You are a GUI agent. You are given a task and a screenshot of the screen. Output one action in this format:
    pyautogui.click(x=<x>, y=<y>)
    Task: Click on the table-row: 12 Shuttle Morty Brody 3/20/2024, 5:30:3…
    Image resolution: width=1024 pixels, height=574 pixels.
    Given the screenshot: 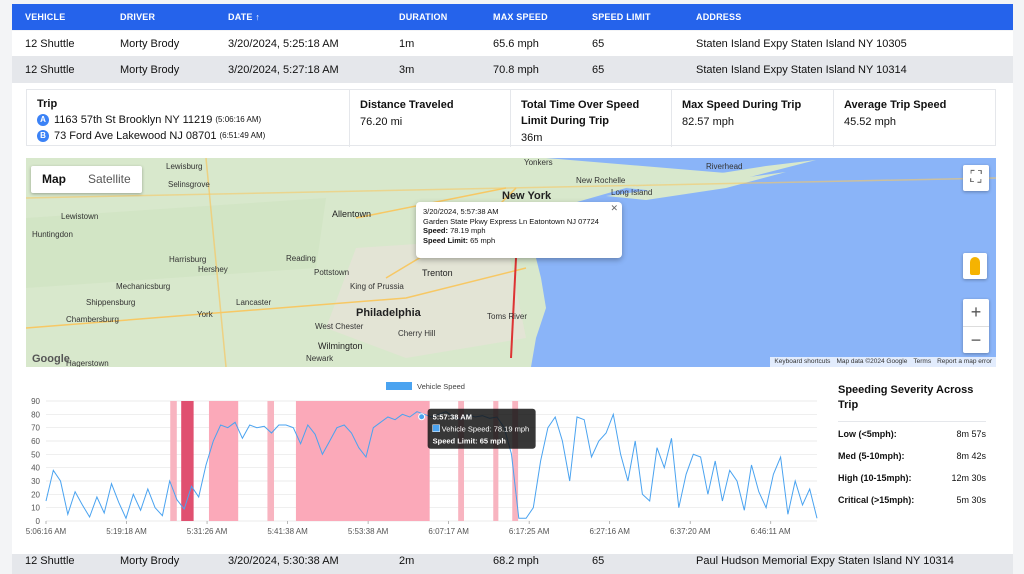 What is the action you would take?
    pyautogui.click(x=512, y=564)
    